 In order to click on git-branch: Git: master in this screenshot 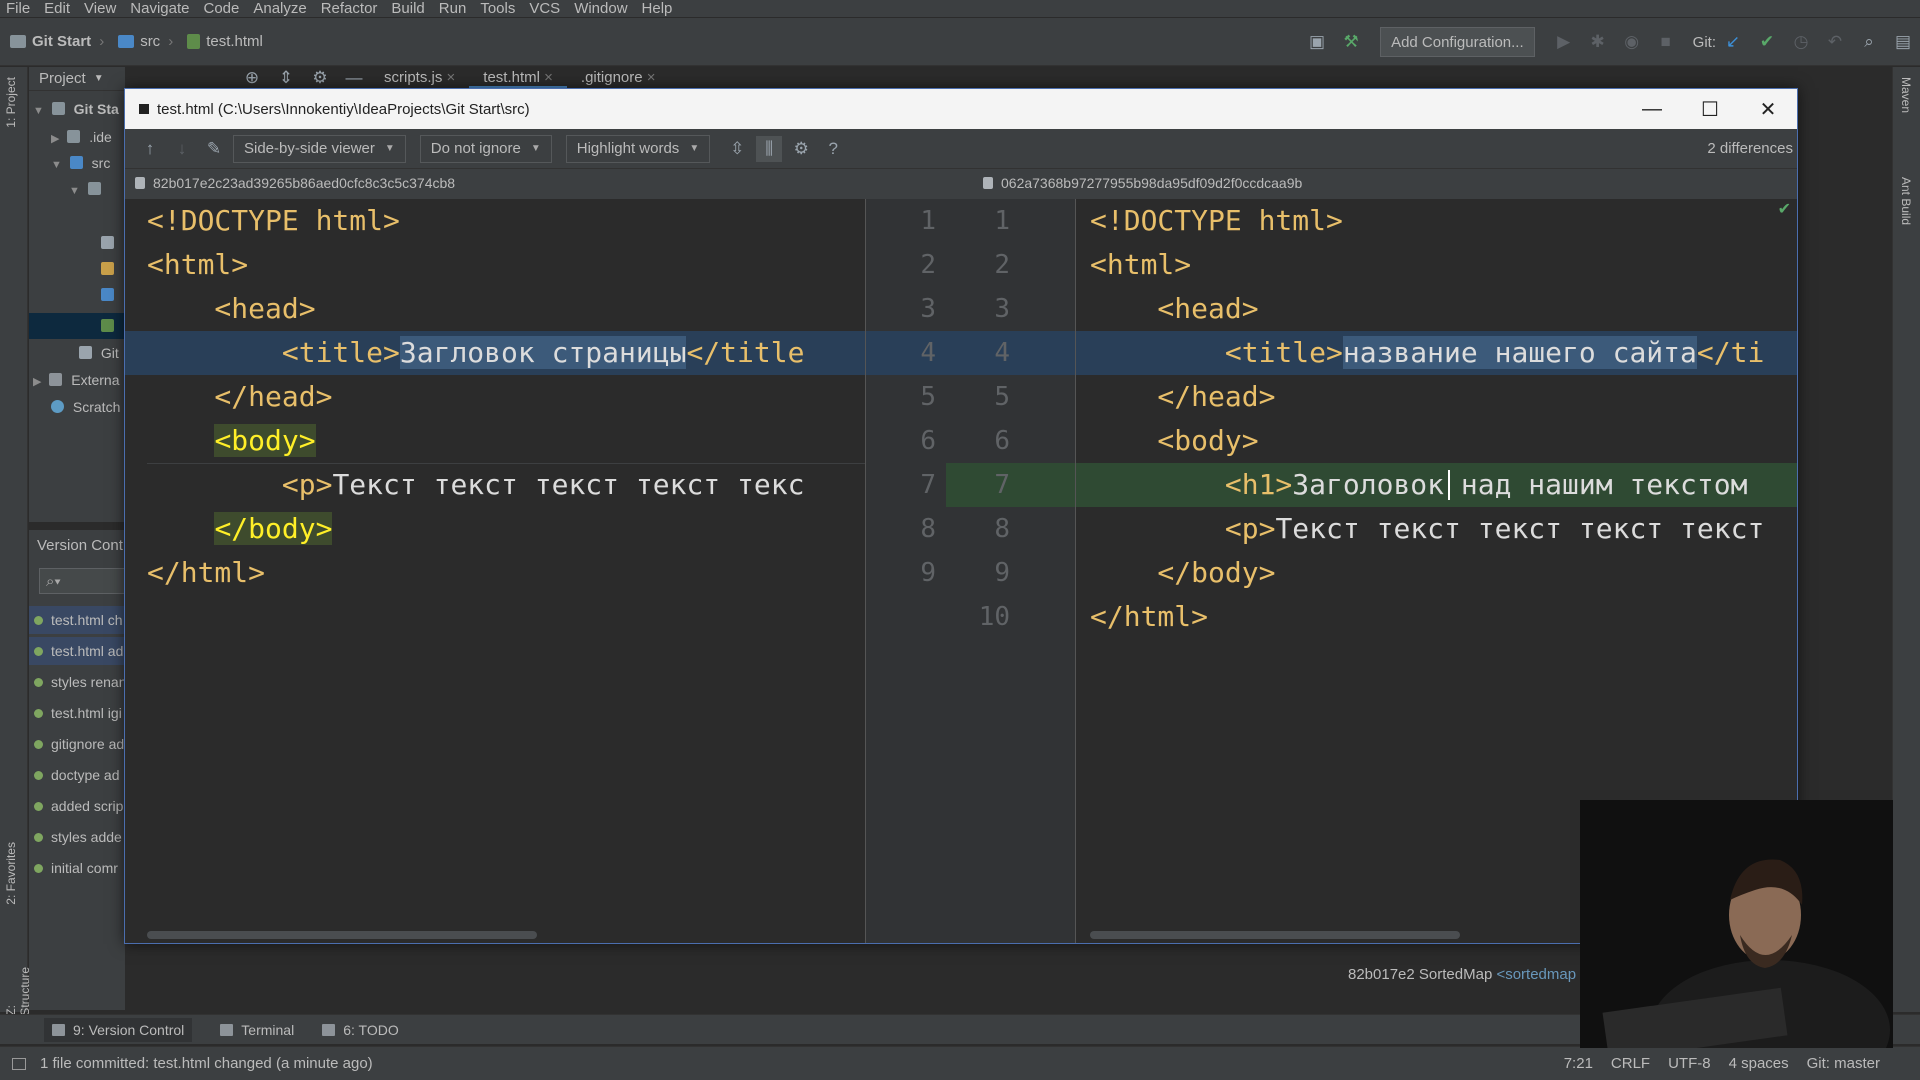, I will do `click(1843, 1063)`.